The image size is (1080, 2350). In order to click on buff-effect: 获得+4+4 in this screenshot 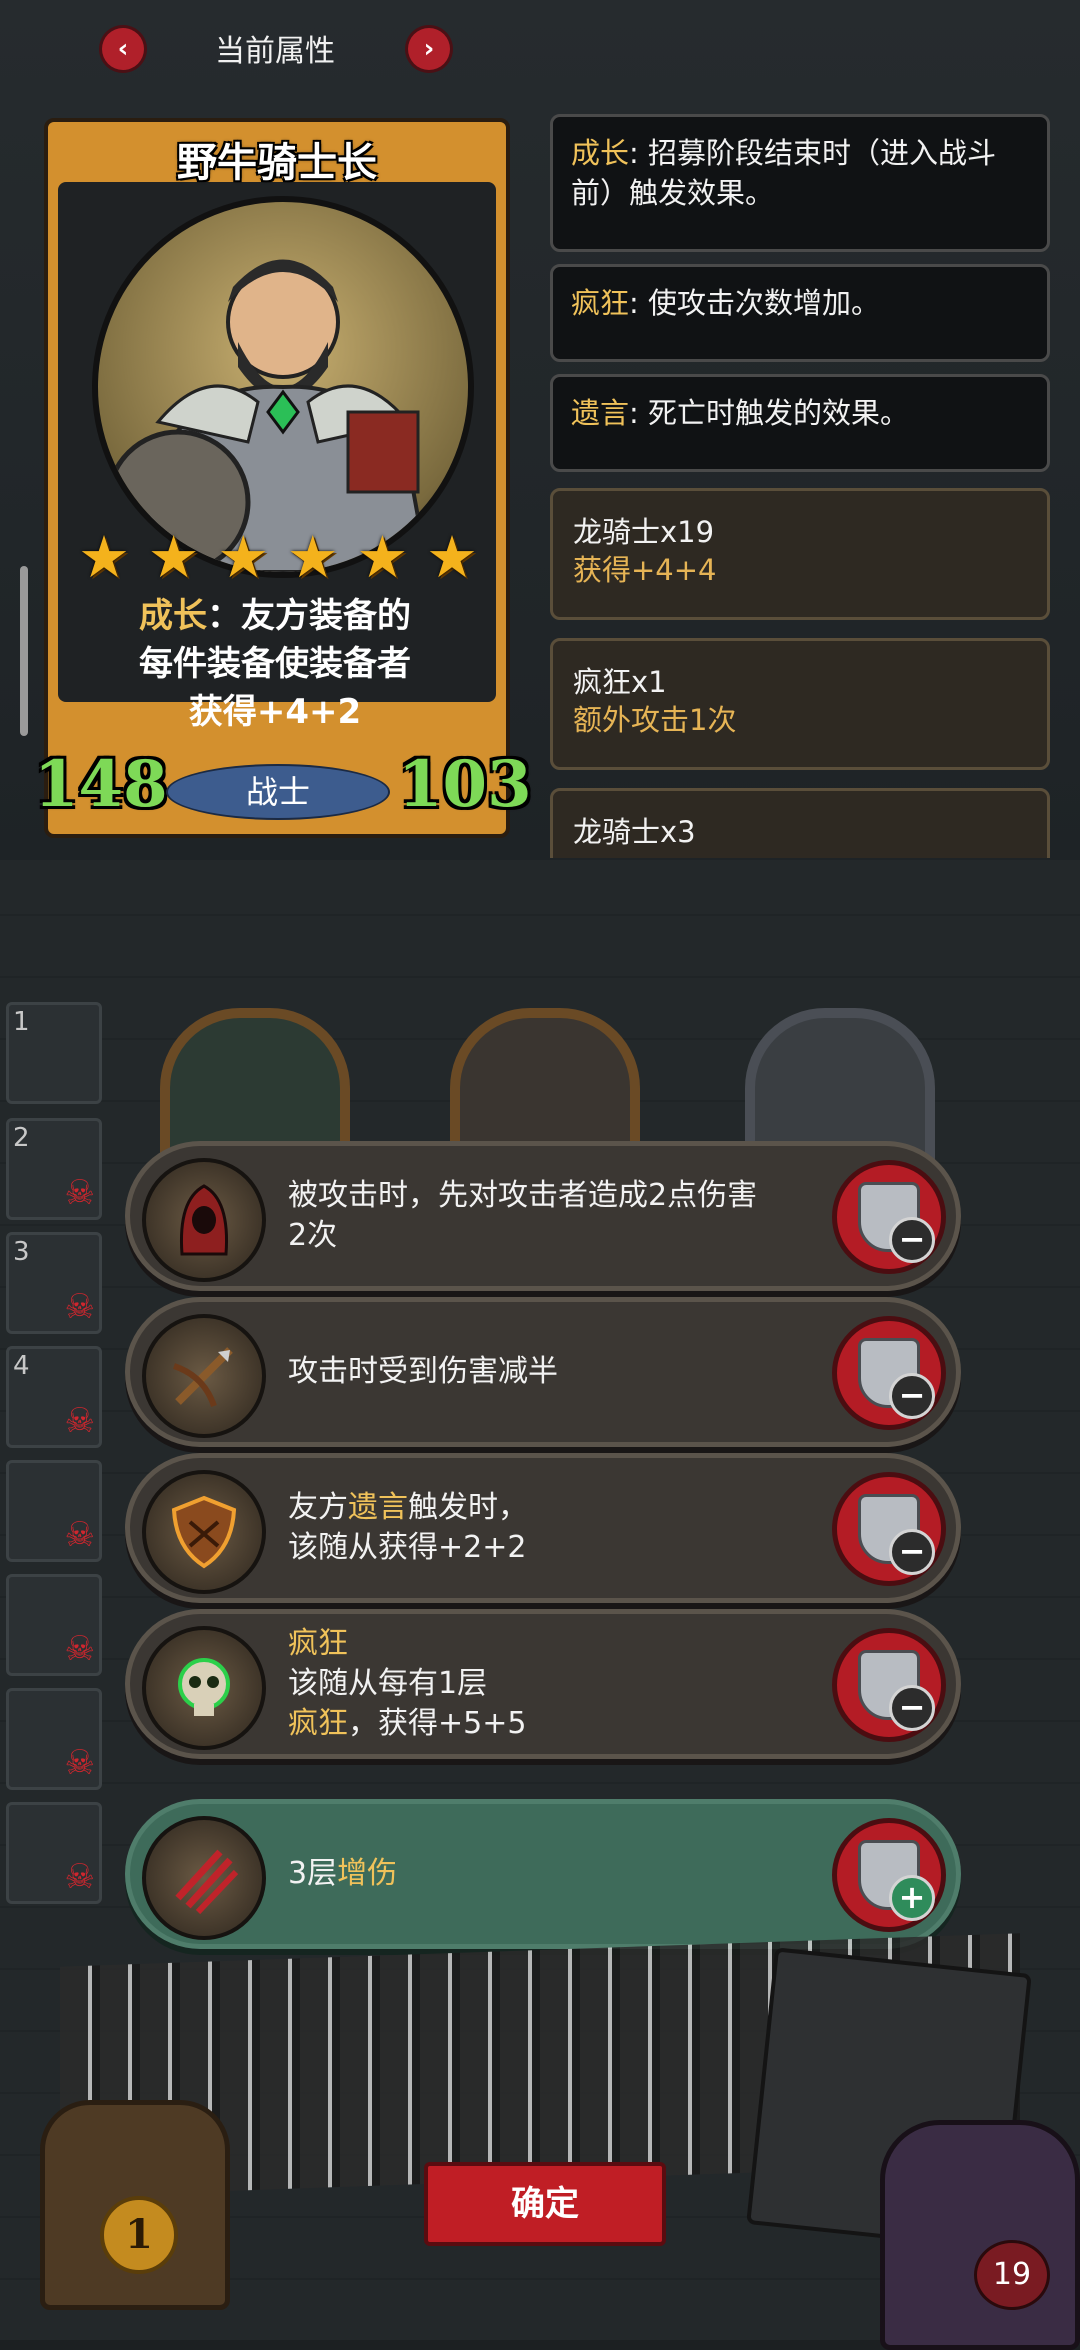, I will do `click(645, 570)`.